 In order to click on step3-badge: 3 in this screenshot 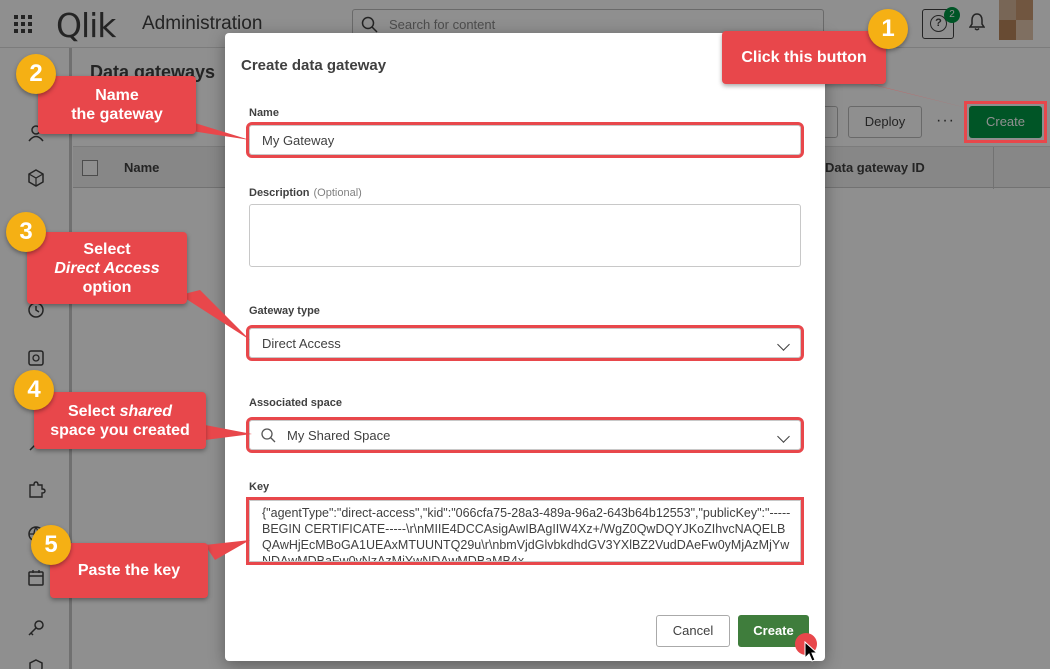, I will do `click(26, 232)`.